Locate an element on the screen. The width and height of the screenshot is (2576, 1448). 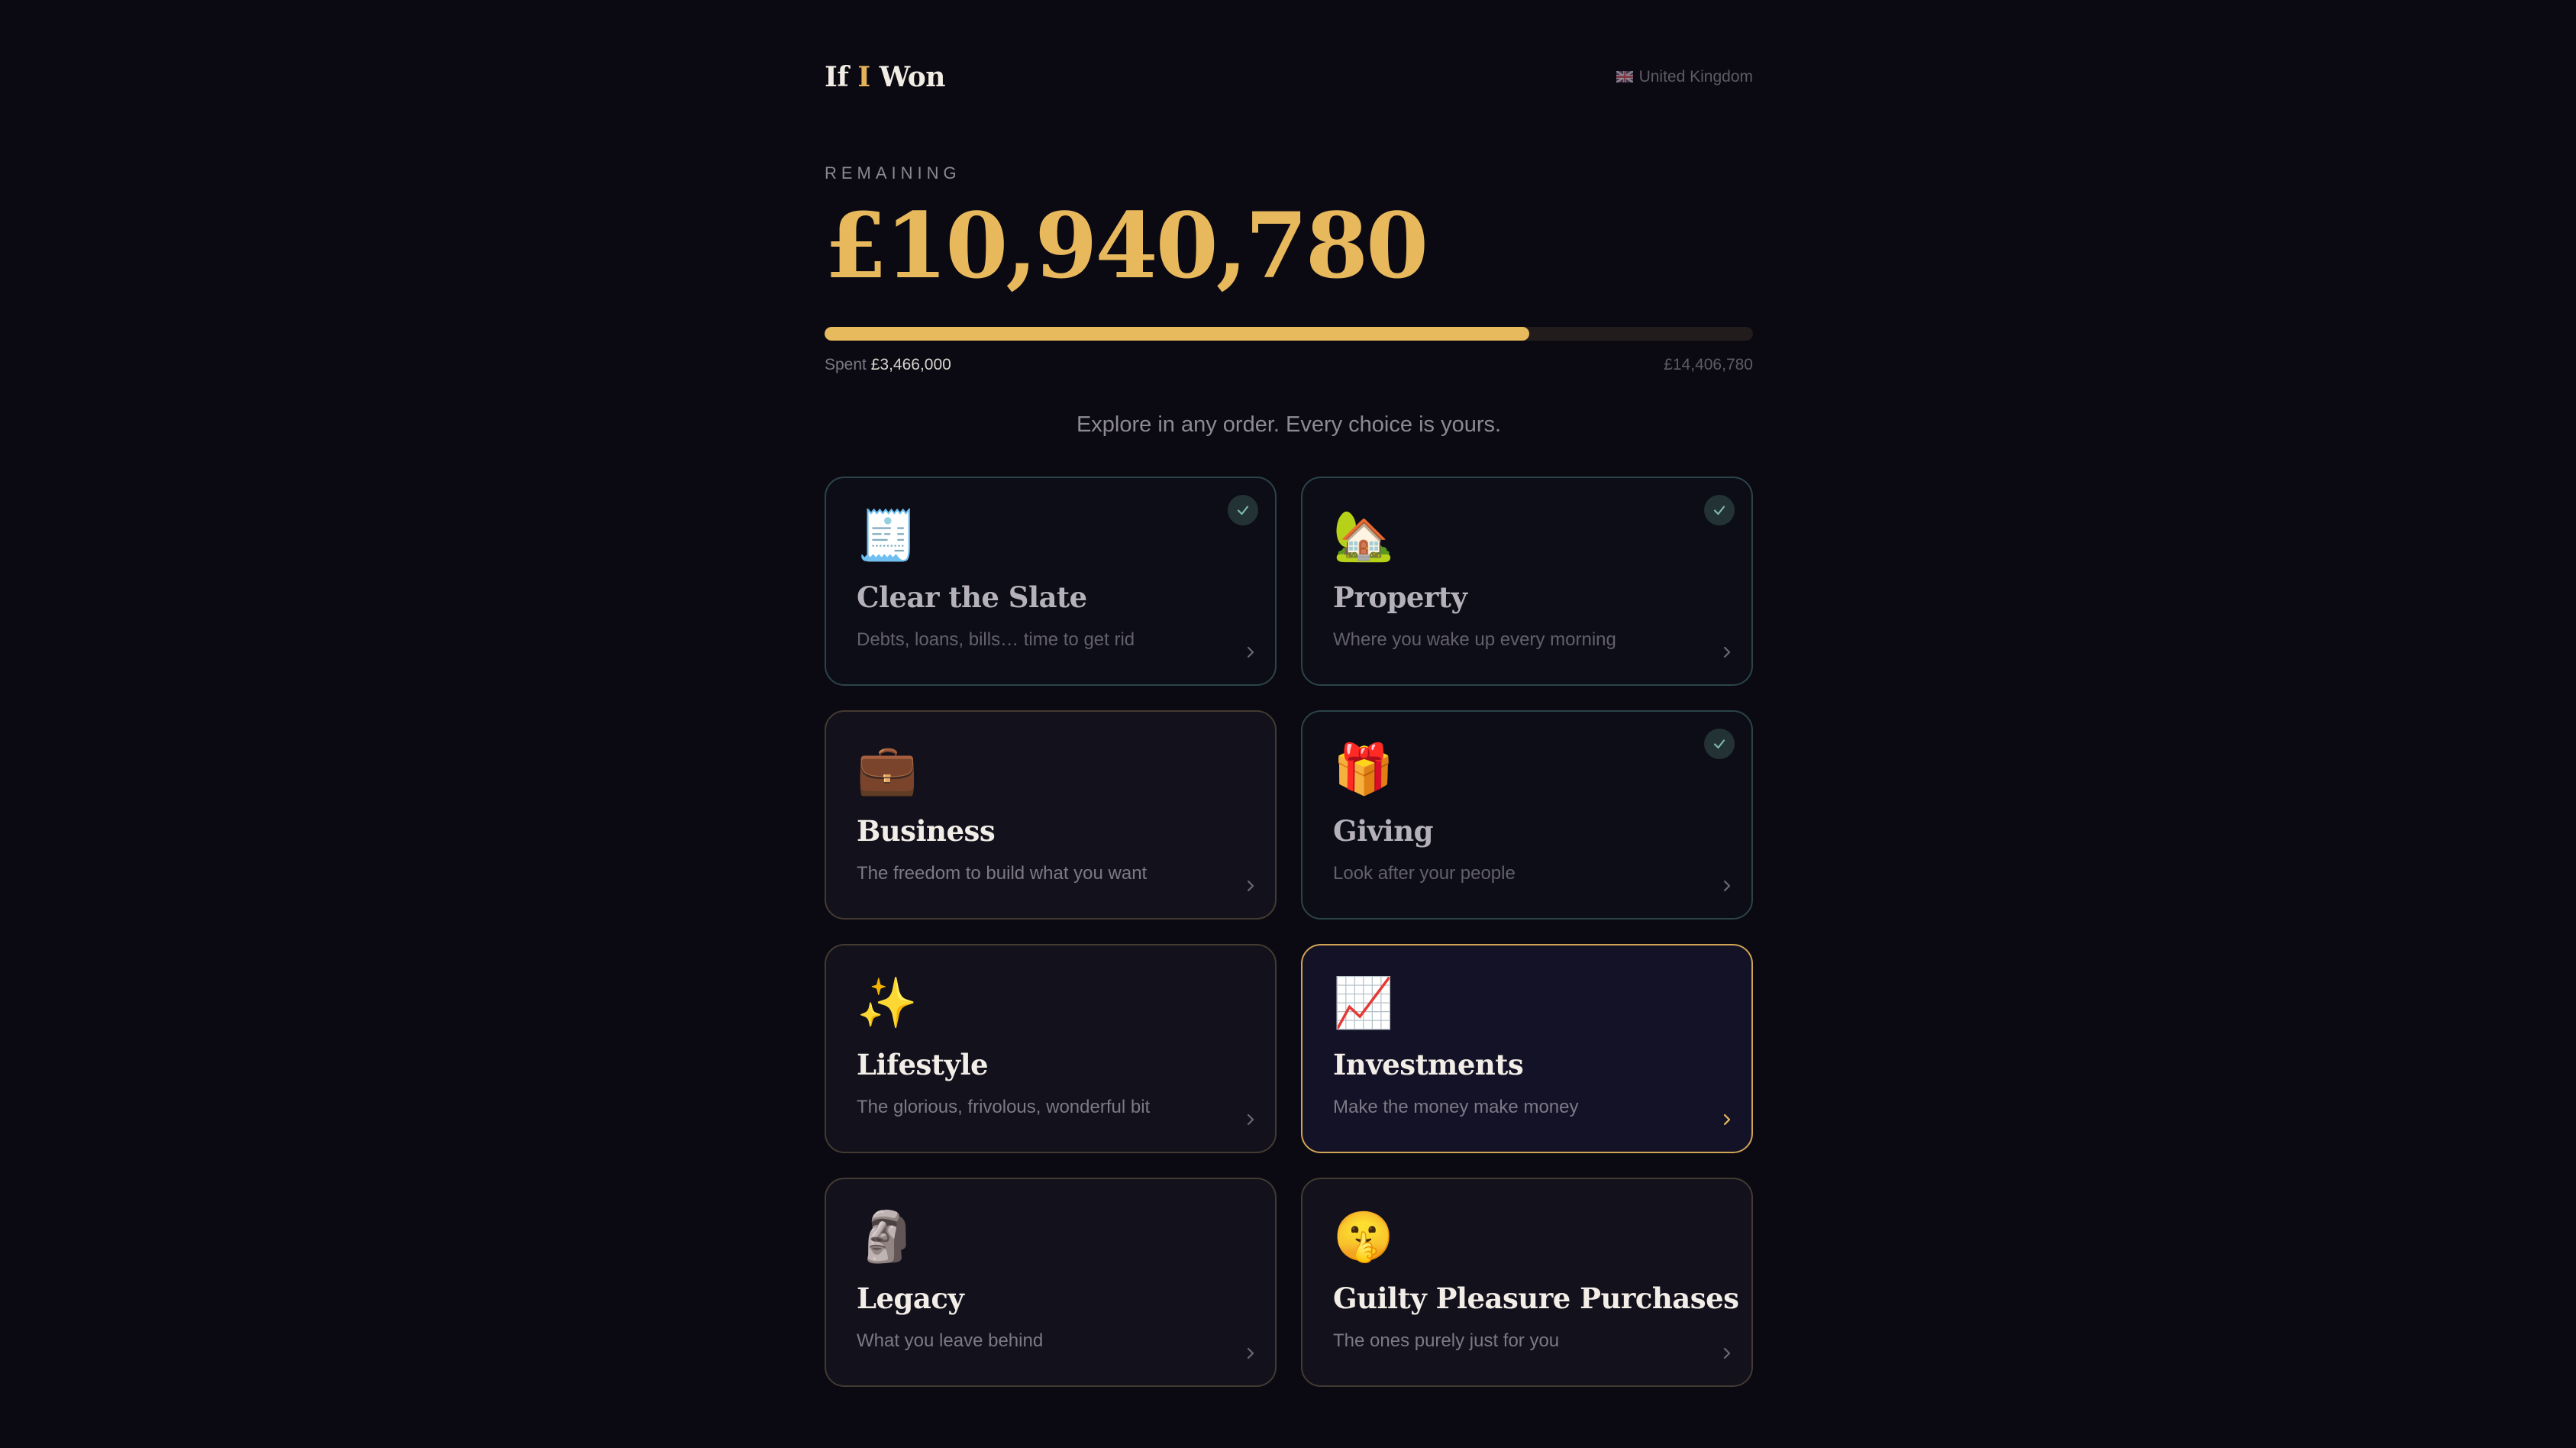
card-description: Look after your people is located at coordinates (1424, 874).